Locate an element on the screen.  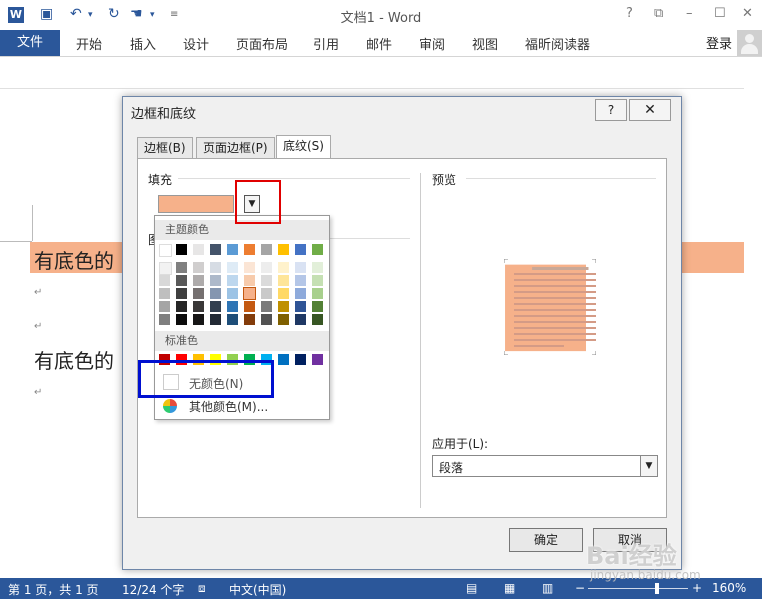
tab-file: 文件 is located at coordinates (30, 43).